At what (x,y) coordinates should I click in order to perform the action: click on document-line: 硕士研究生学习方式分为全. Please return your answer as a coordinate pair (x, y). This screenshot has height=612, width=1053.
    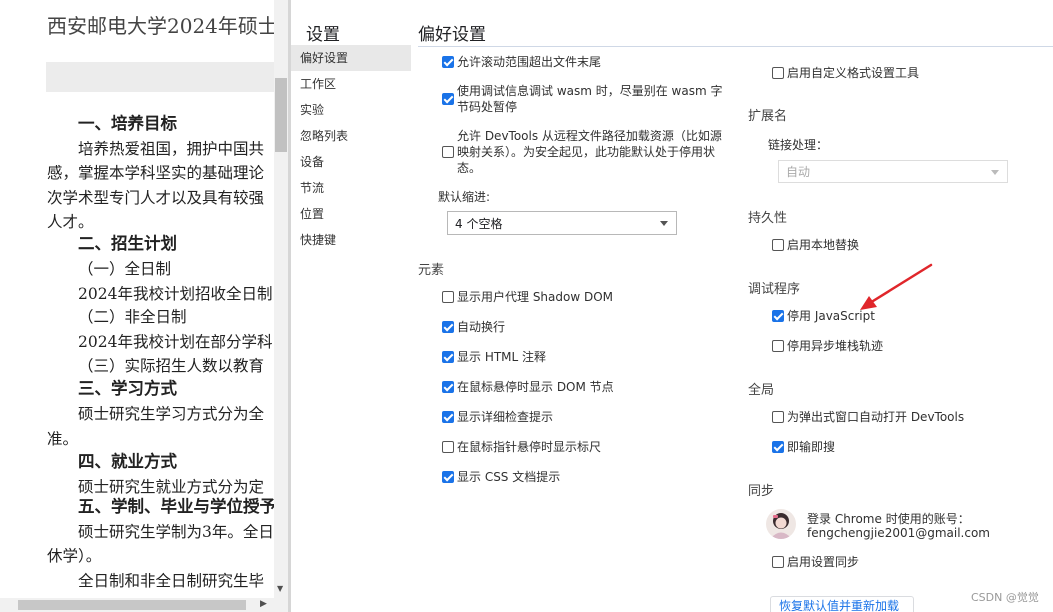
    Looking at the image, I should click on (171, 414).